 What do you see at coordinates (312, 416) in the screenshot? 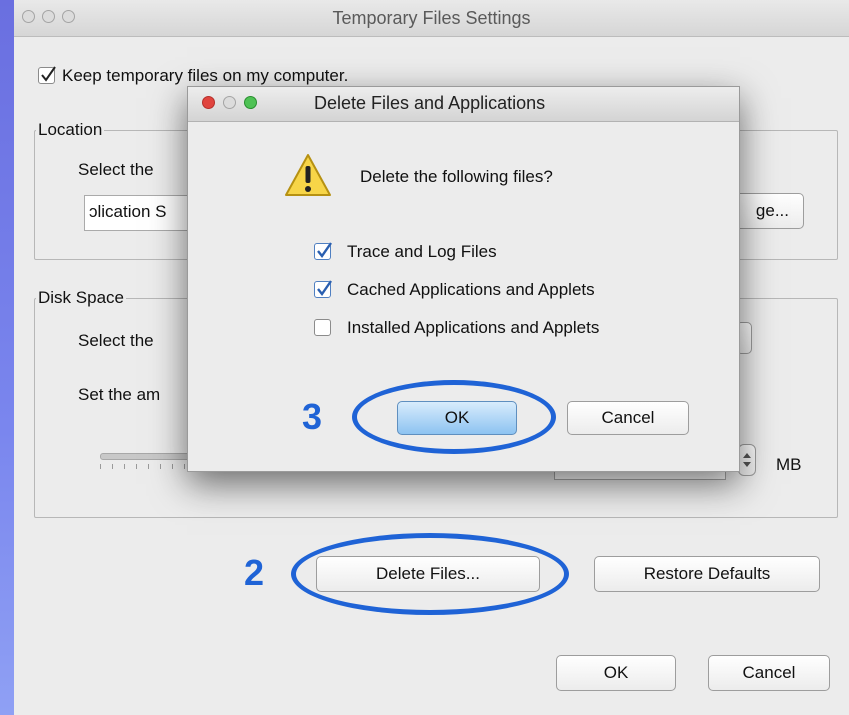
I see `step3-annotation: 3` at bounding box center [312, 416].